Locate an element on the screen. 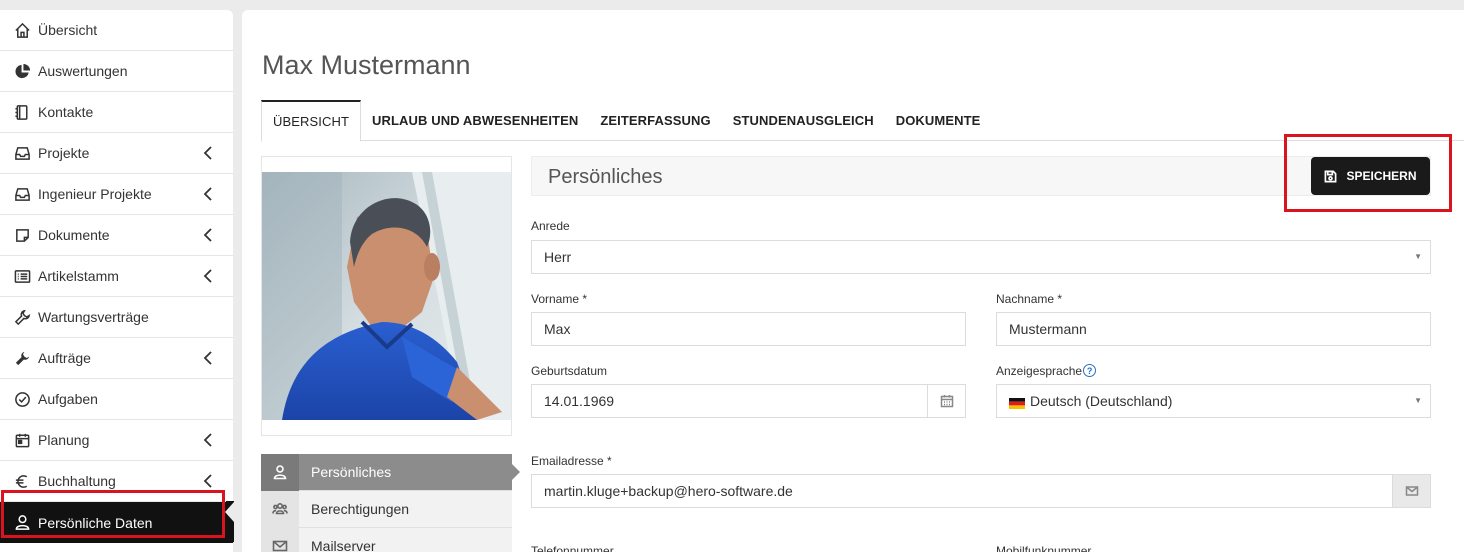 The width and height of the screenshot is (1464, 552). vorname-input: Max is located at coordinates (748, 329).